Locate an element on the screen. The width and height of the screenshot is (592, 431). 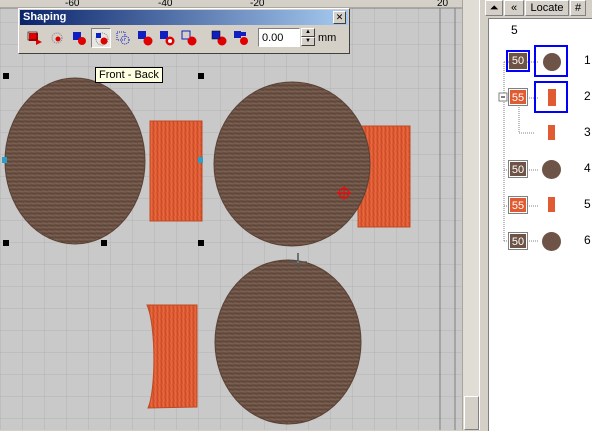
row-number: 5 is located at coordinates (587, 204).